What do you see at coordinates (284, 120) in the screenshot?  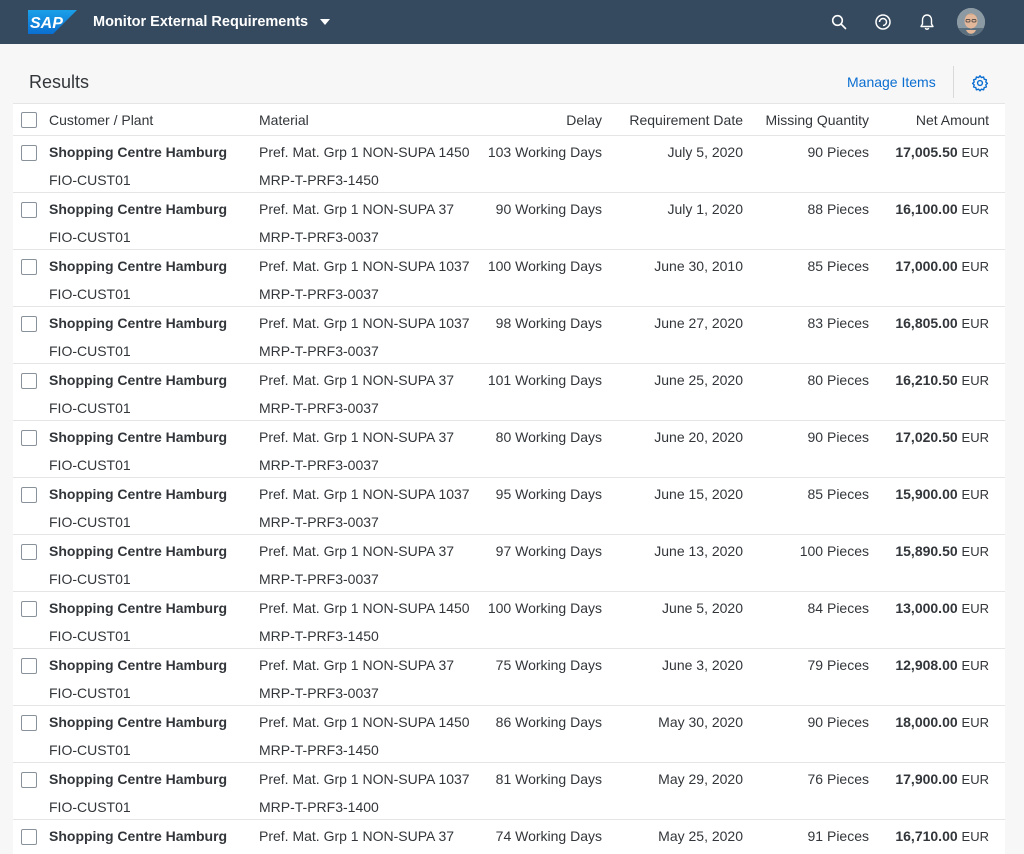 I see `column-header-material: Material` at bounding box center [284, 120].